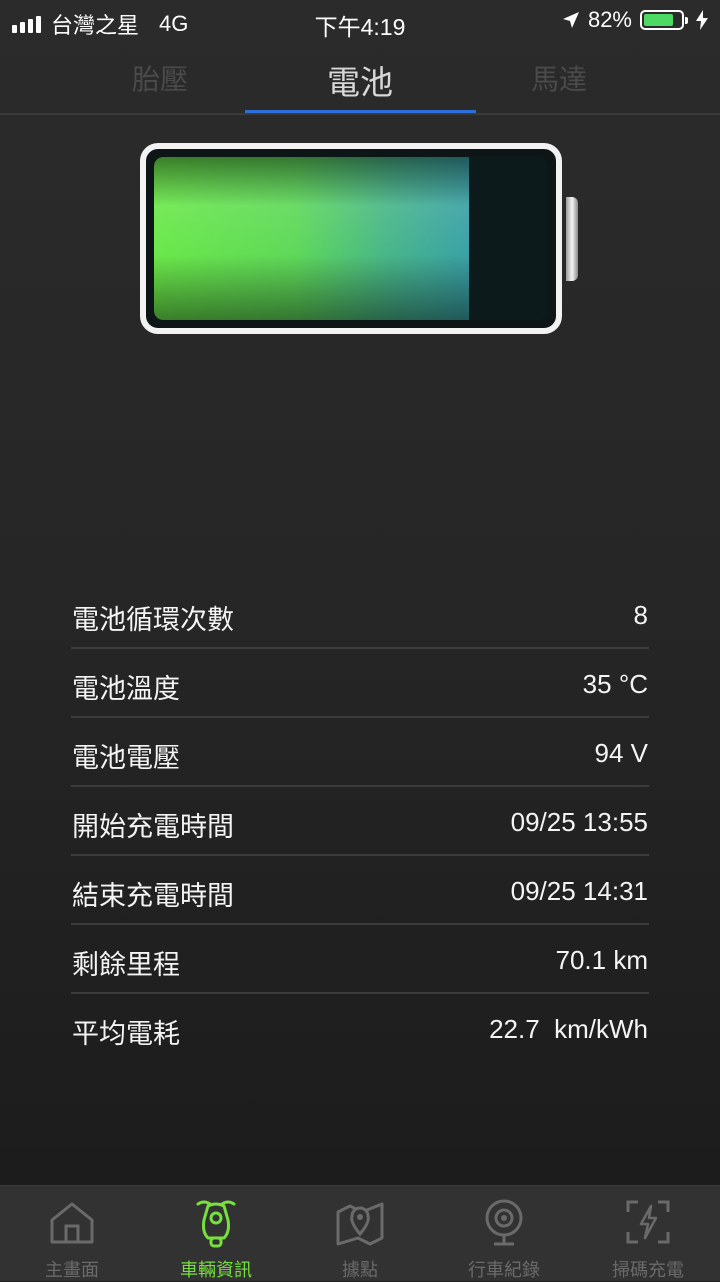  I want to click on tab-battery: 電池, so click(360, 80).